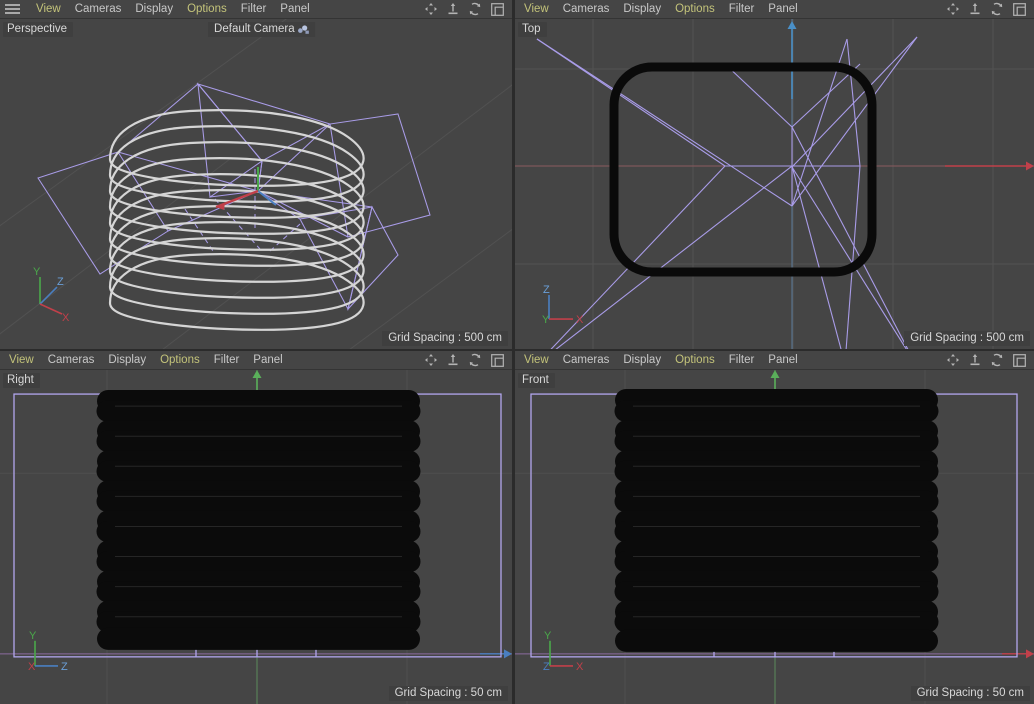 Image resolution: width=1034 pixels, height=704 pixels. Describe the element at coordinates (38, 29) in the screenshot. I see `viewport-label-perspective: Perspective` at that location.